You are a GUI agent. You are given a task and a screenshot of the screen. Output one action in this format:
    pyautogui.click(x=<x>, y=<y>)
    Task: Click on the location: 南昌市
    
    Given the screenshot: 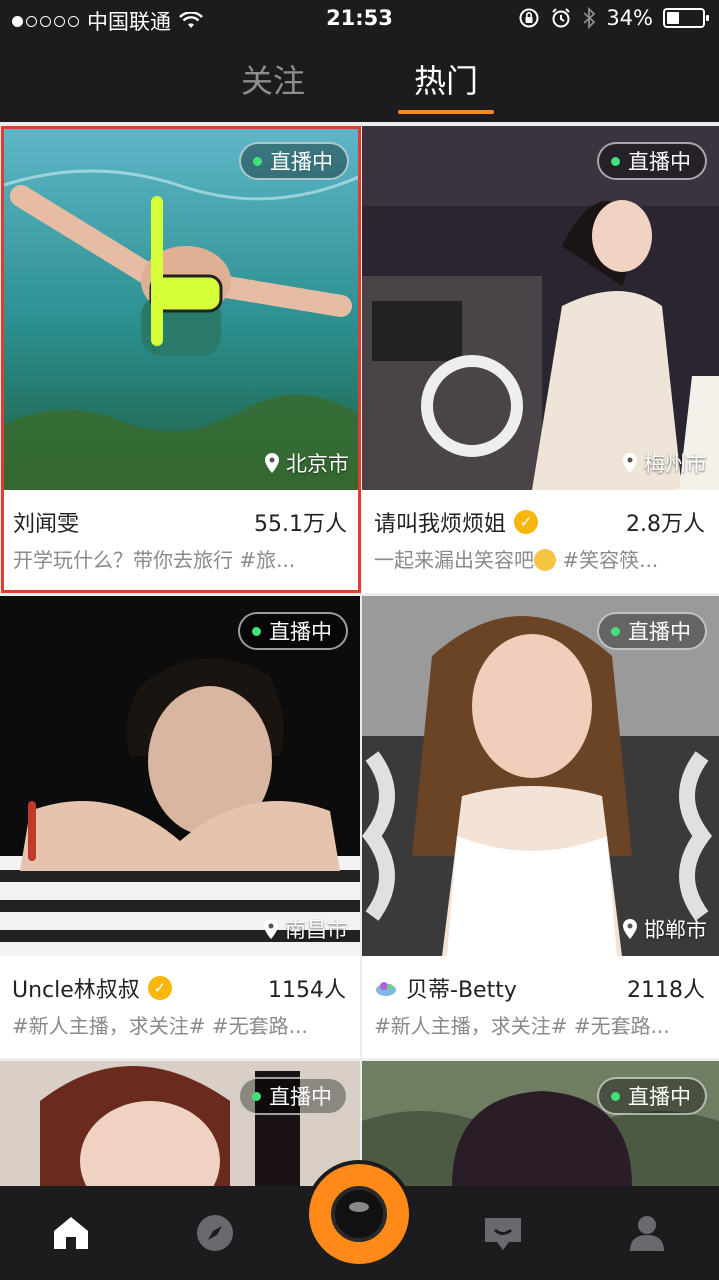 What is the action you would take?
    pyautogui.click(x=305, y=929)
    